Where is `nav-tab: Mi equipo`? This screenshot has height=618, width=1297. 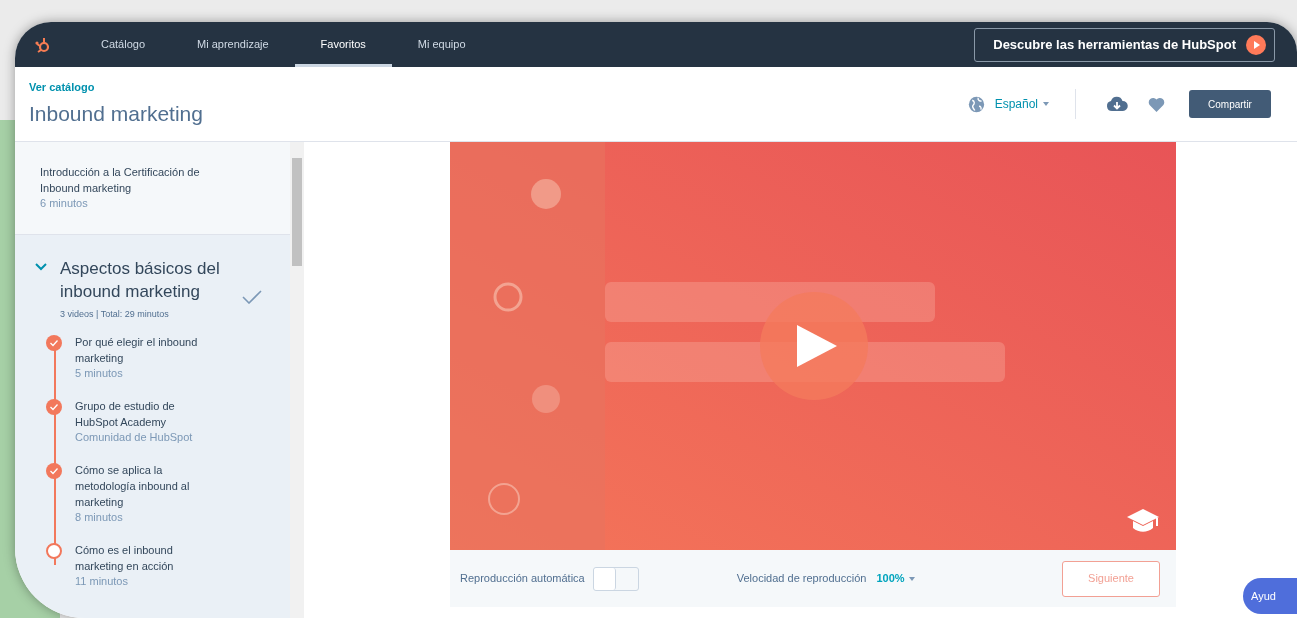
nav-tab: Mi equipo is located at coordinates (441, 44).